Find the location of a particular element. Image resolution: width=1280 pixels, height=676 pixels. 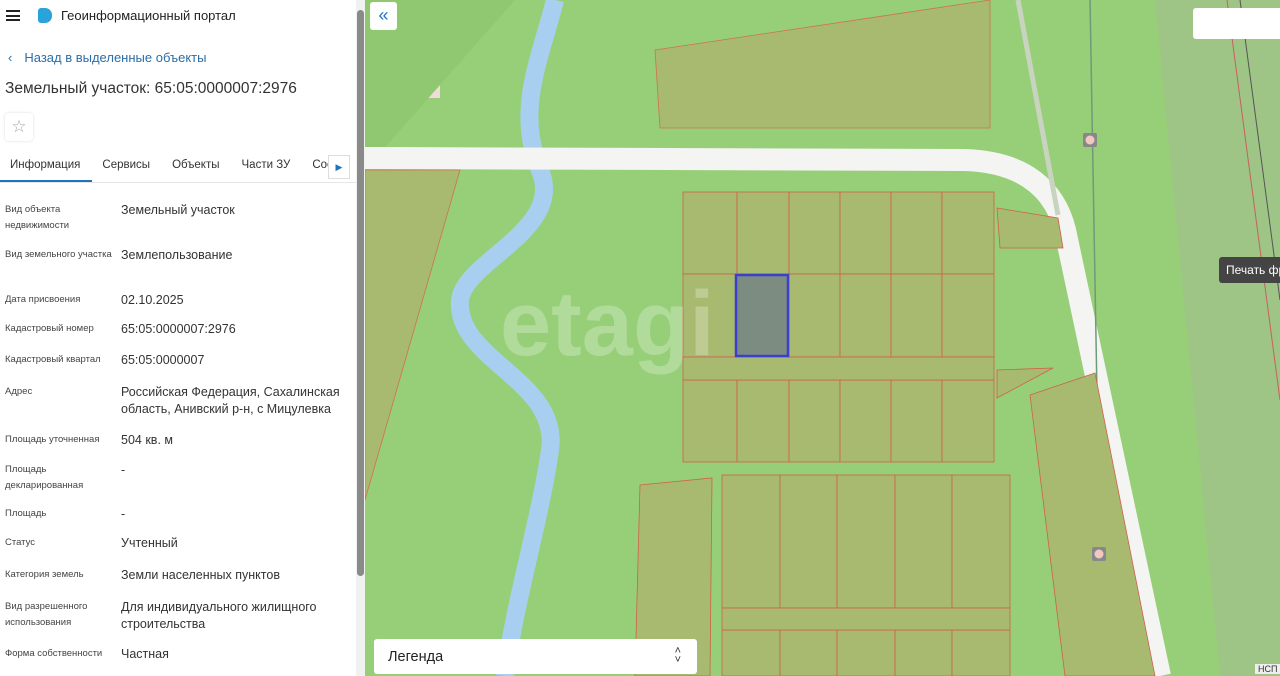

map-search-input is located at coordinates (1236, 23).